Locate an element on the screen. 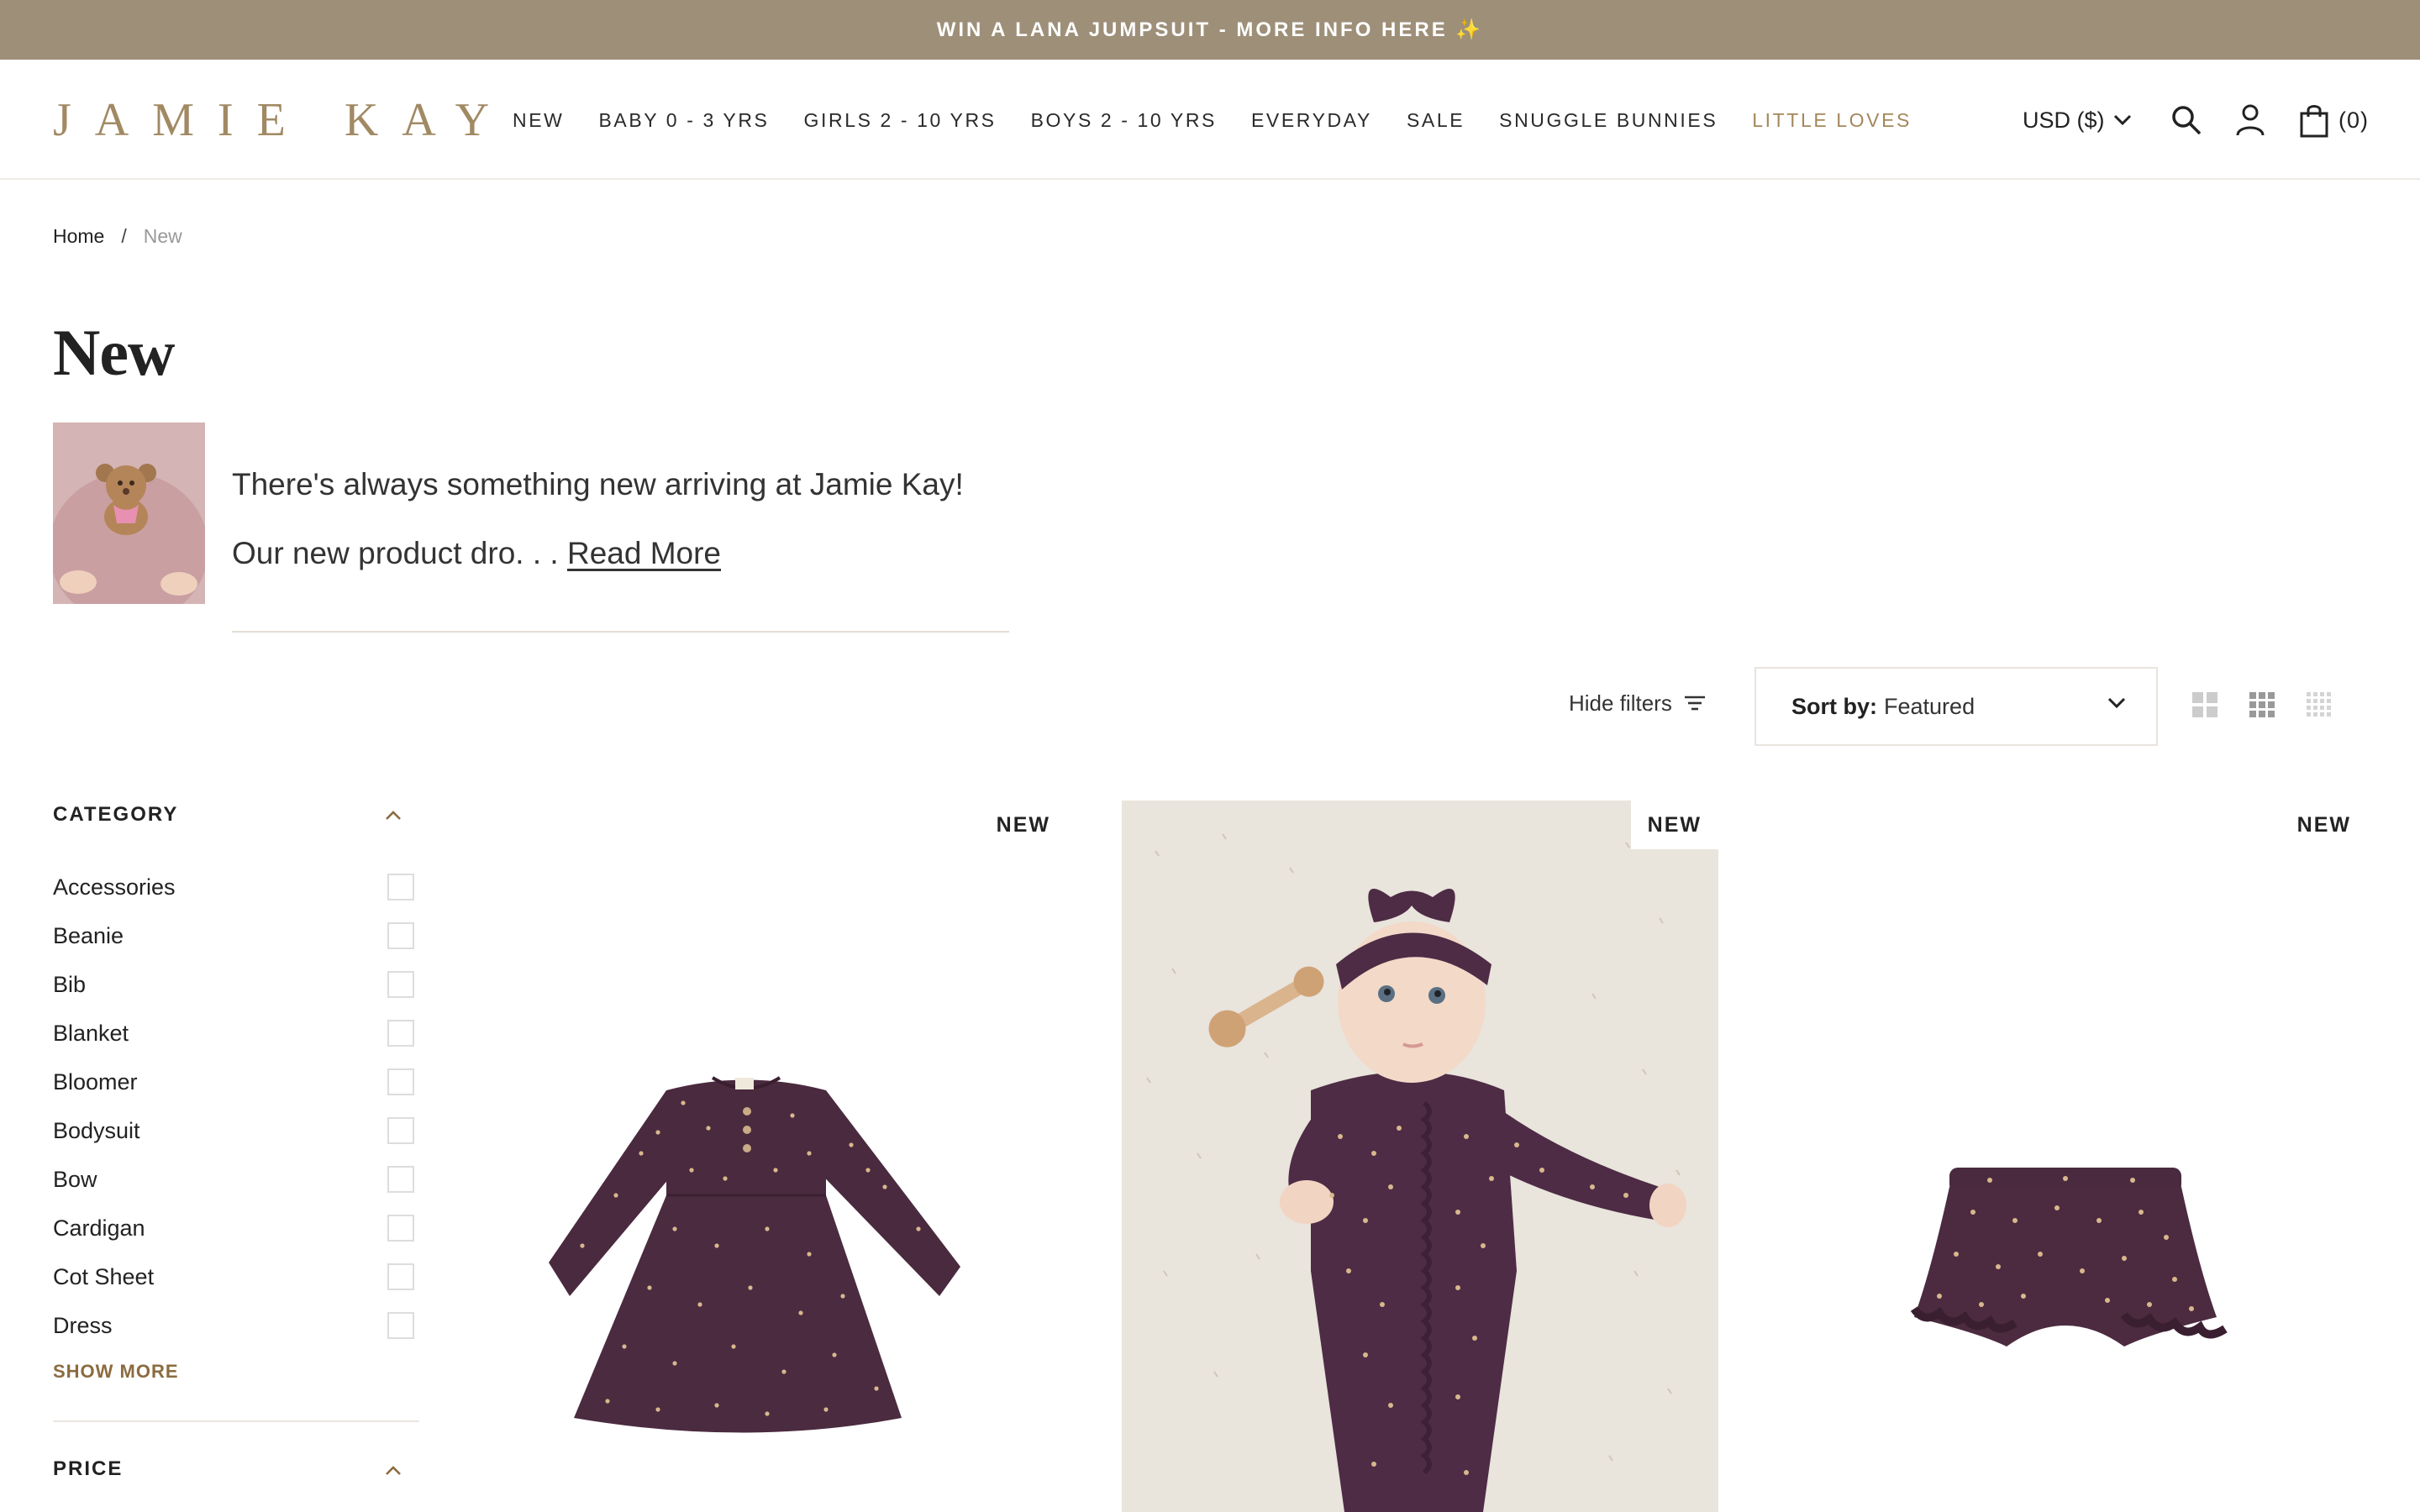  category-label: Beanie is located at coordinates (88, 935).